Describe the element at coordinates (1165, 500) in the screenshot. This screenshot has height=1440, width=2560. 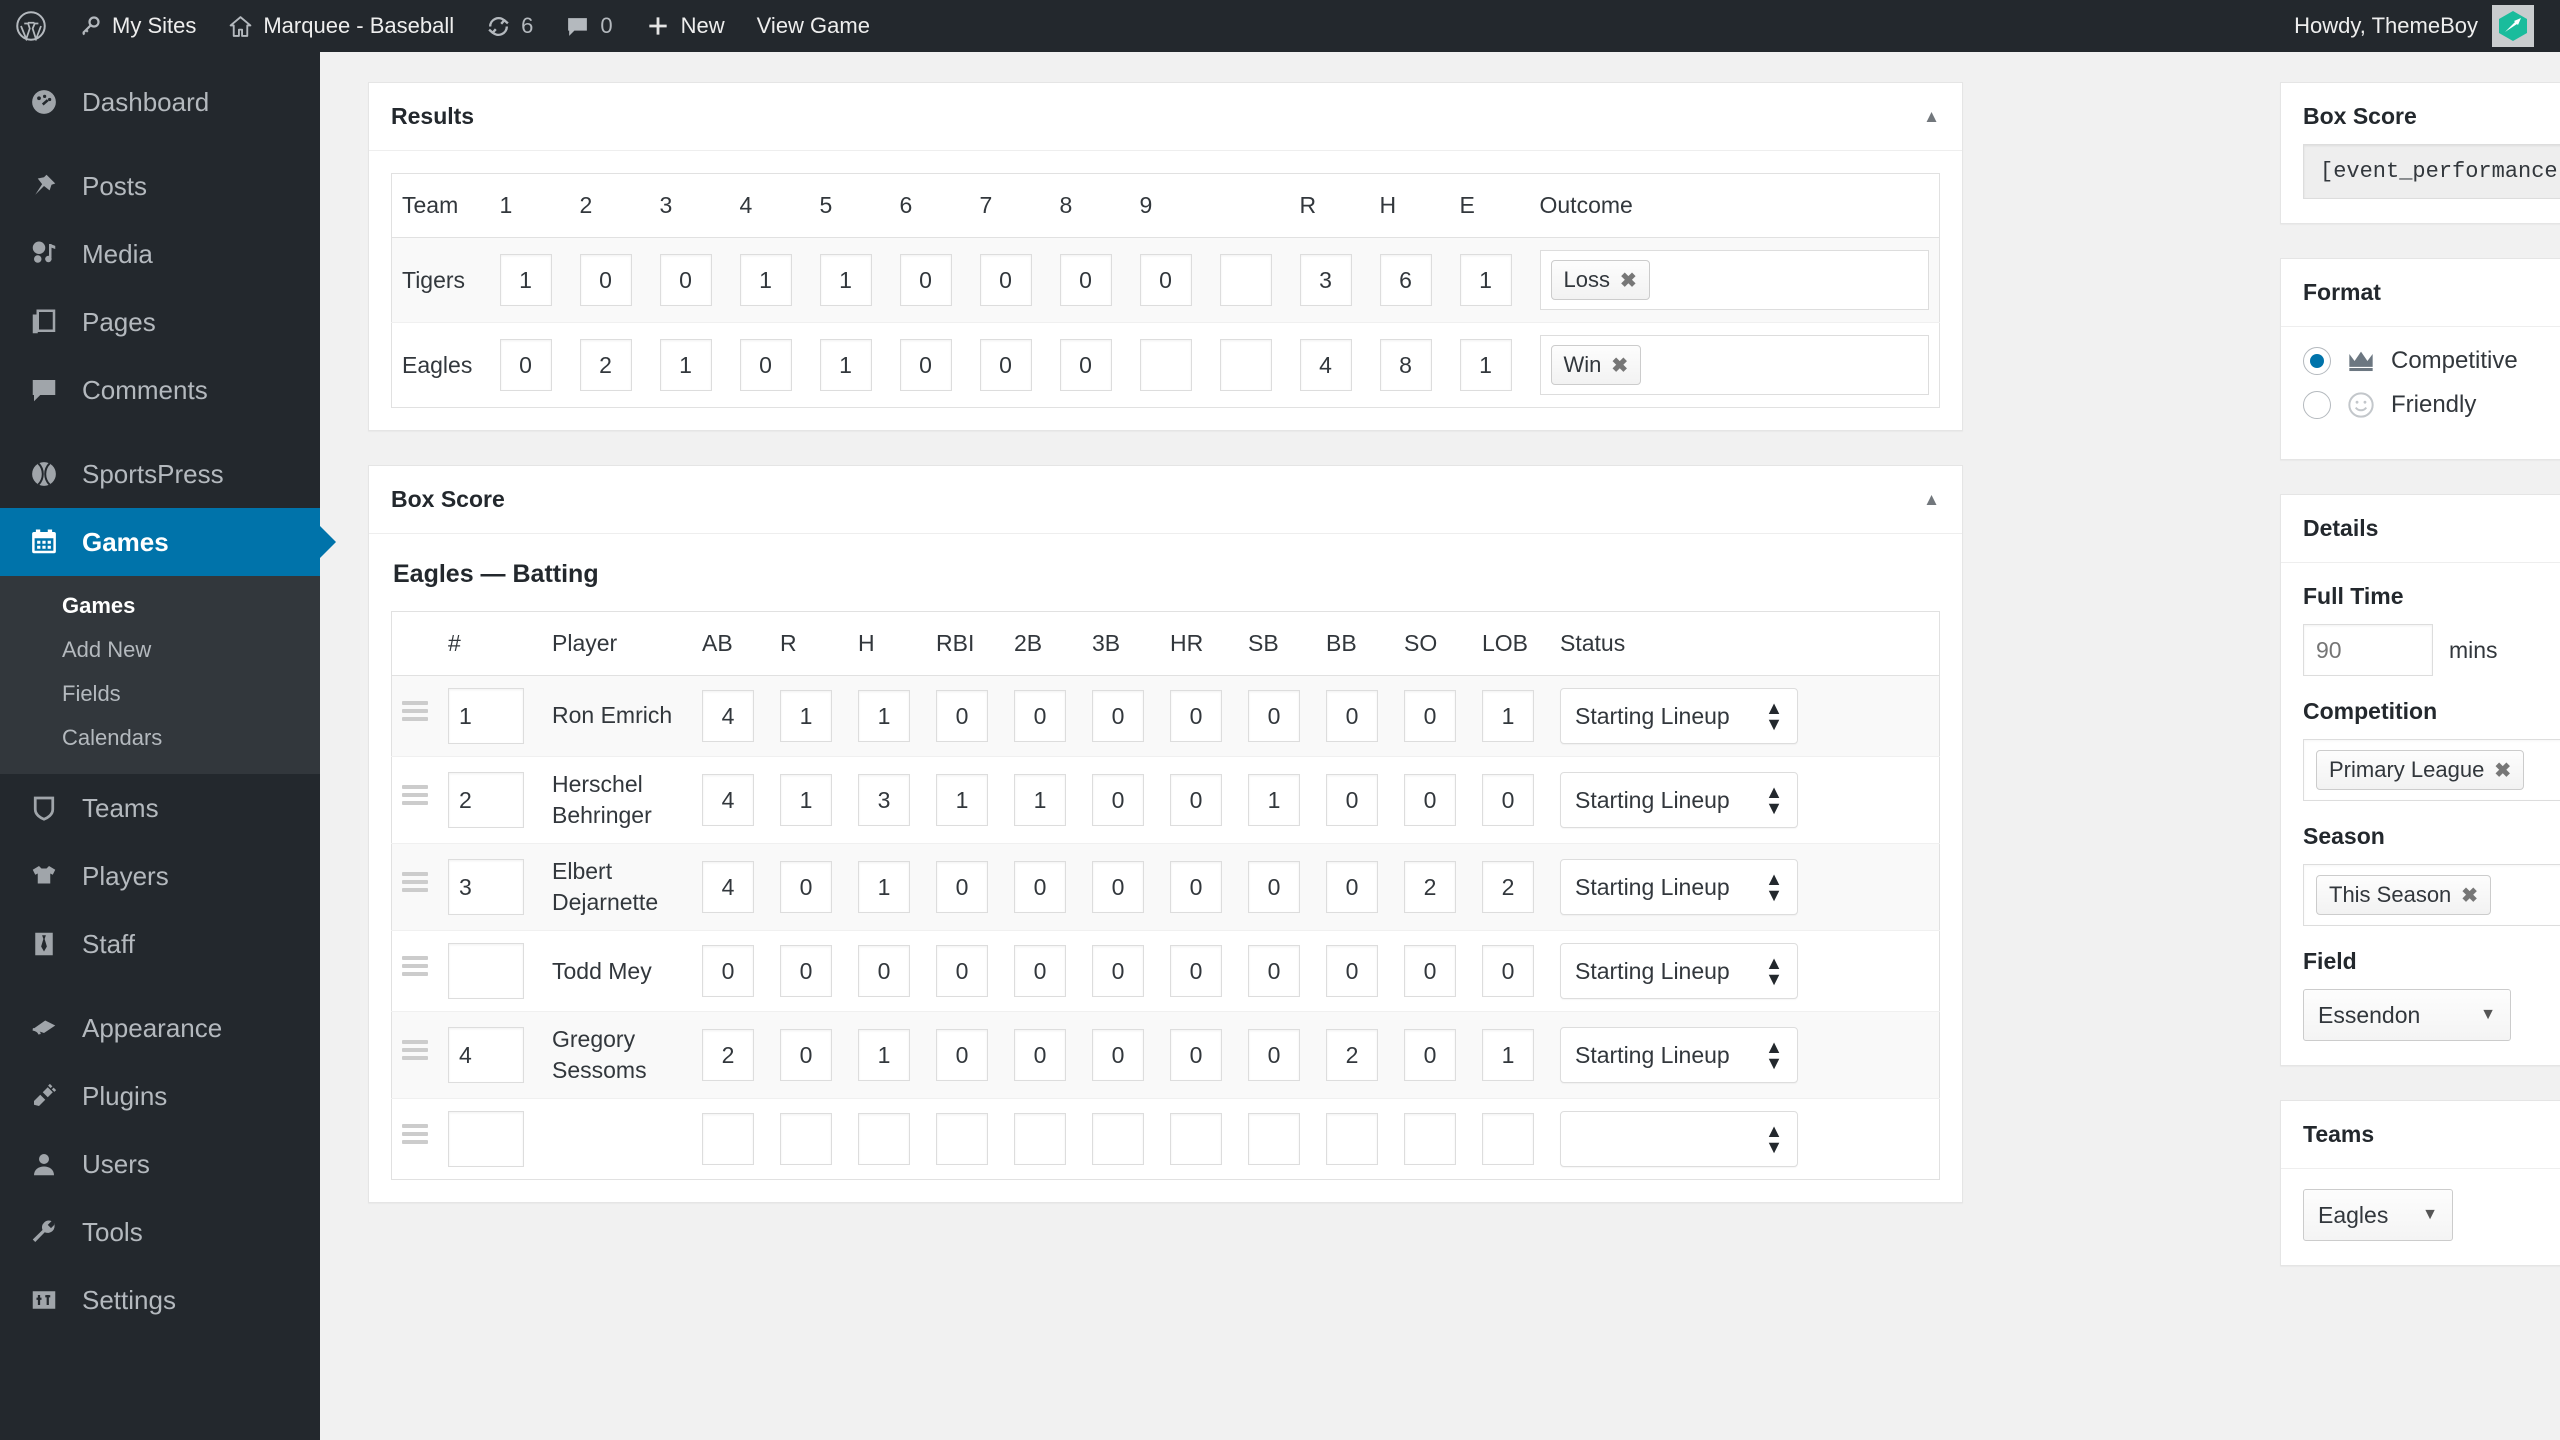
I see `boxscore-panel-header: Box Score ▲` at that location.